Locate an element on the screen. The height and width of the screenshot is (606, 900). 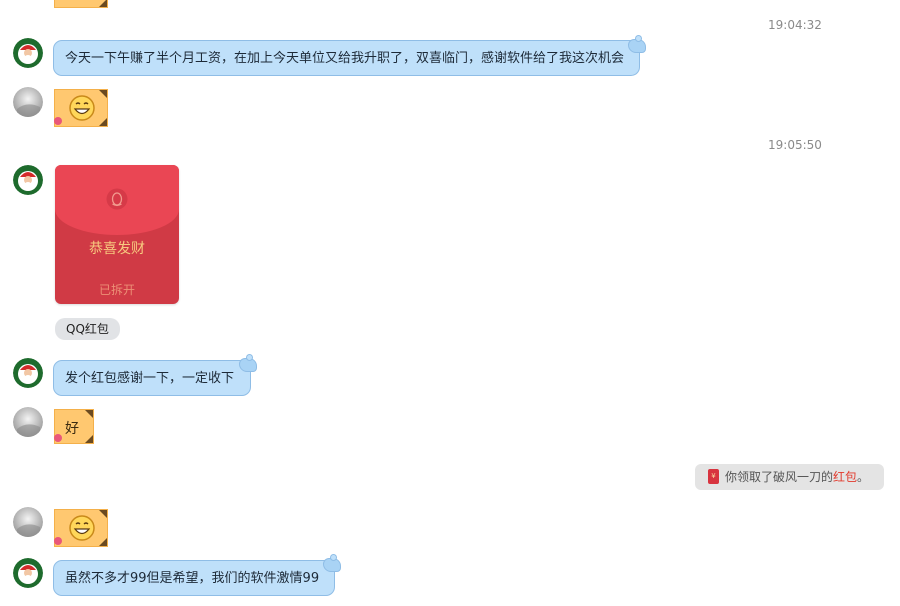
red-packet-status: 已拆开 is located at coordinates (116, 290).